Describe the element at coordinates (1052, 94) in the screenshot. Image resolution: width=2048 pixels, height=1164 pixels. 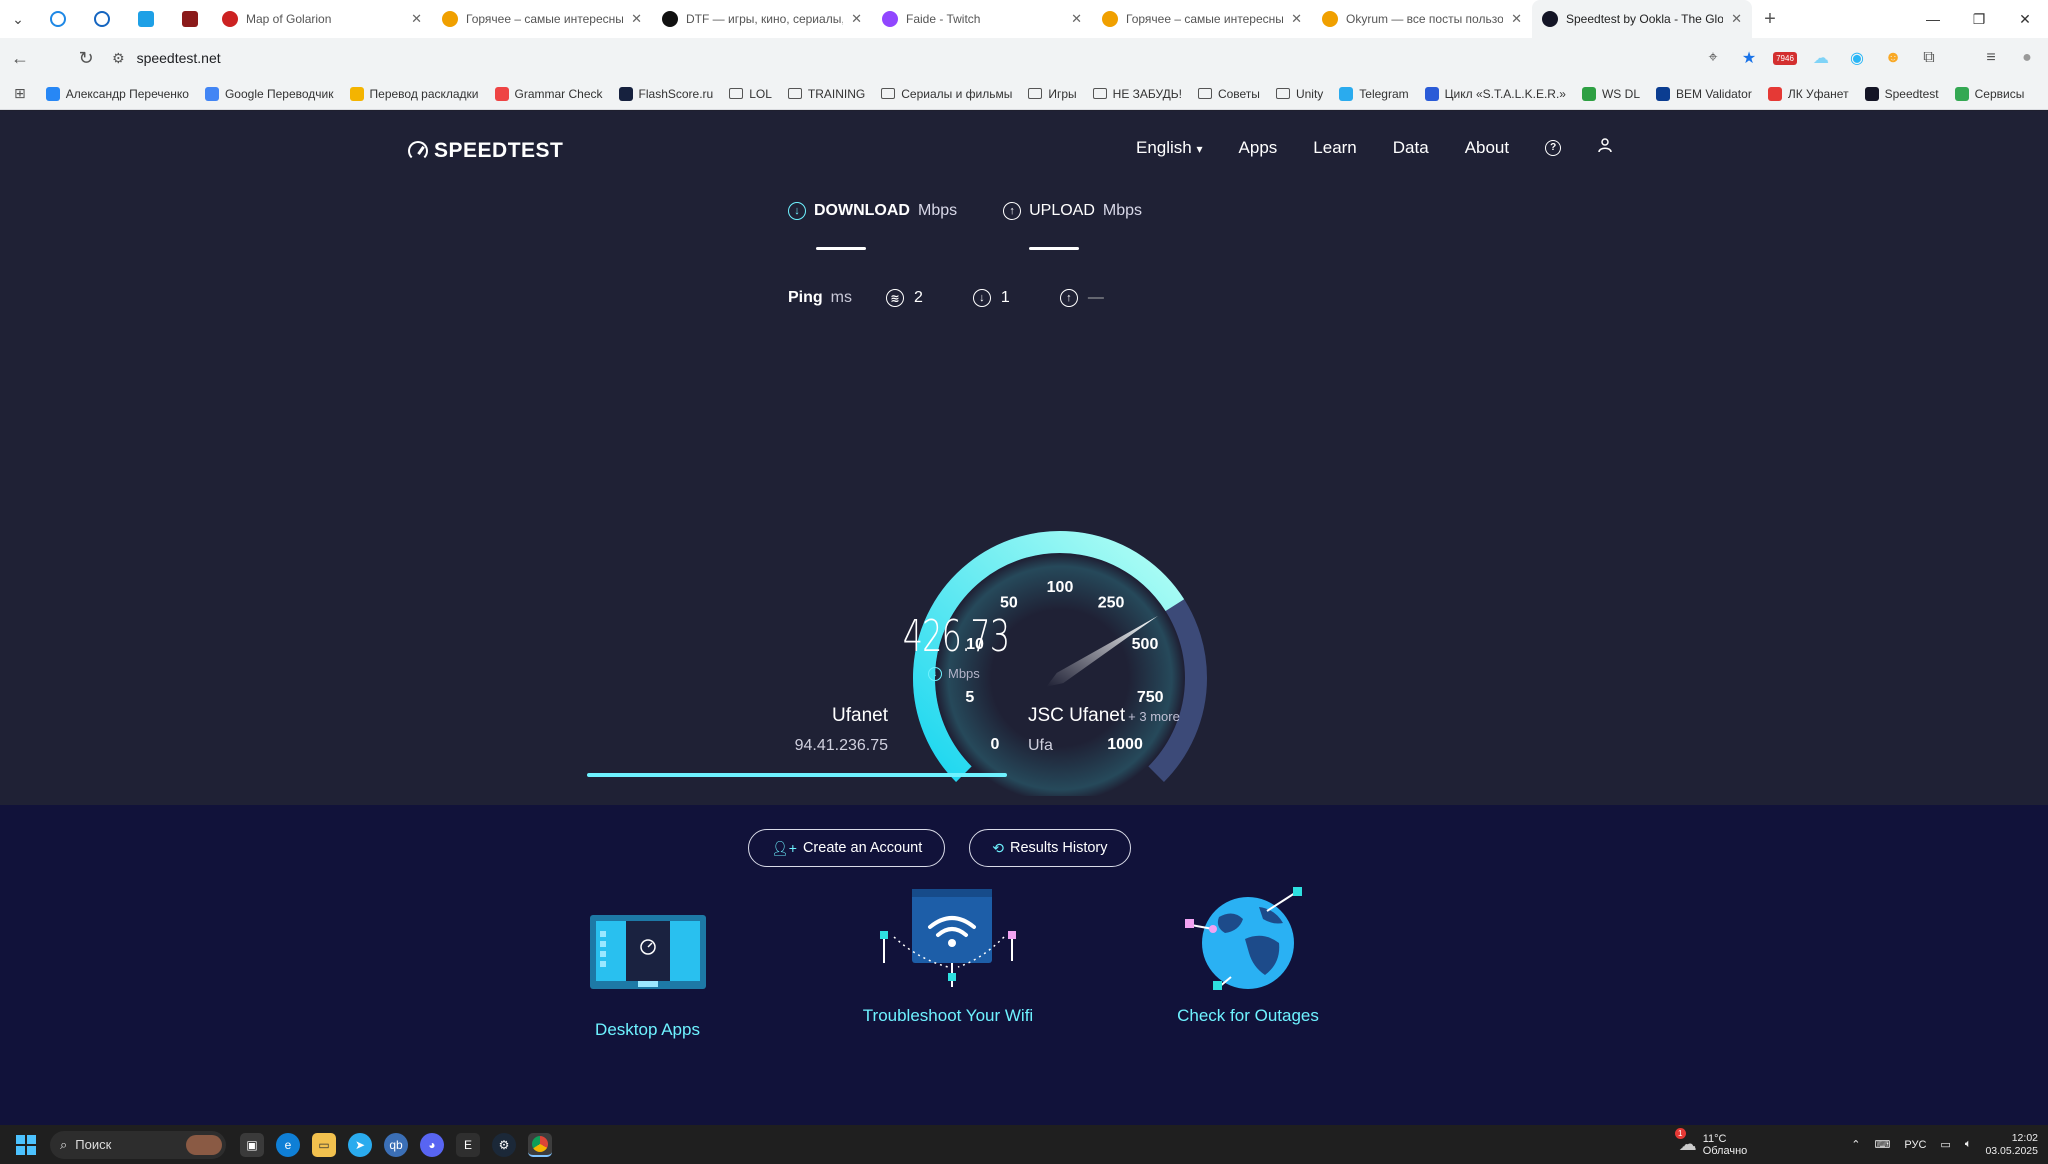
I see `bookmark-folder: Игры` at that location.